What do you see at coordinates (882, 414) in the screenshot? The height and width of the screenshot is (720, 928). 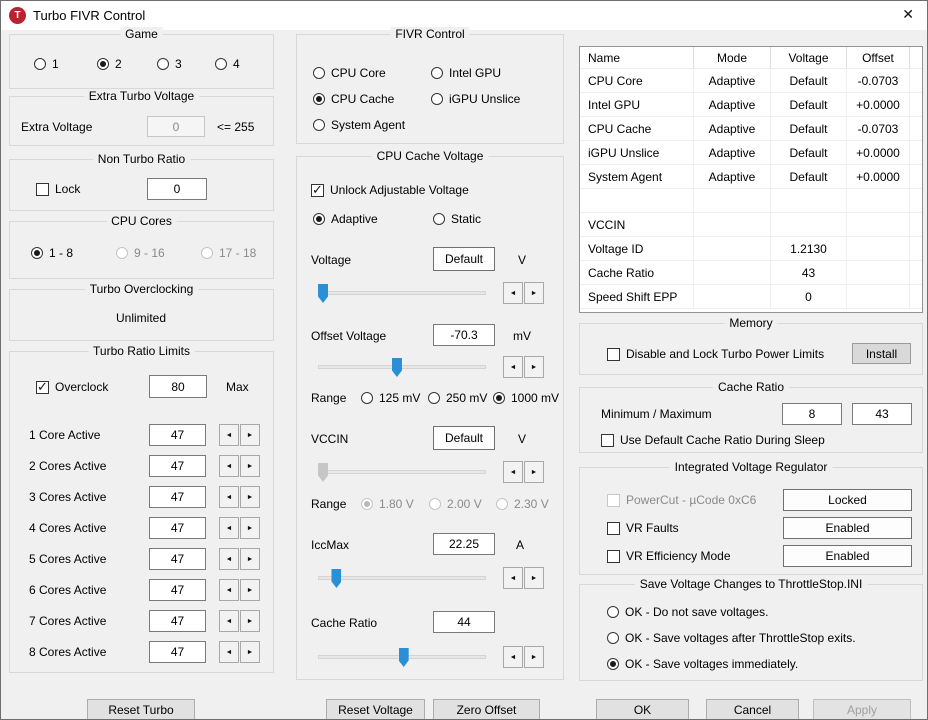 I see `cache-ratio-max-input: 43` at bounding box center [882, 414].